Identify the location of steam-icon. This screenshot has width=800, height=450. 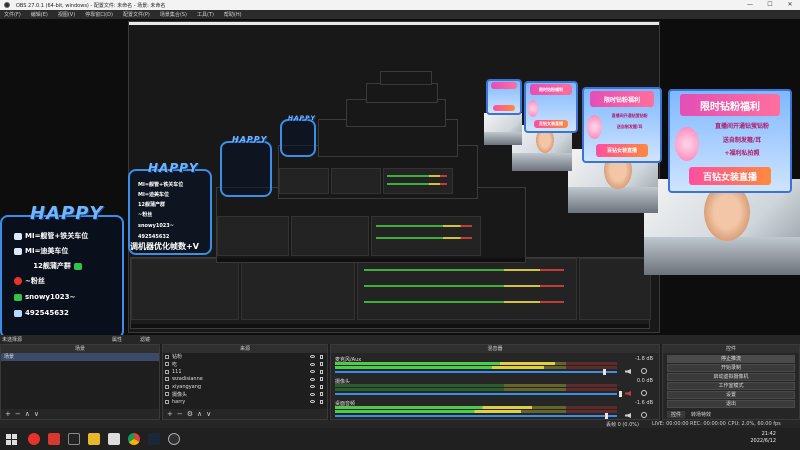
(154, 439).